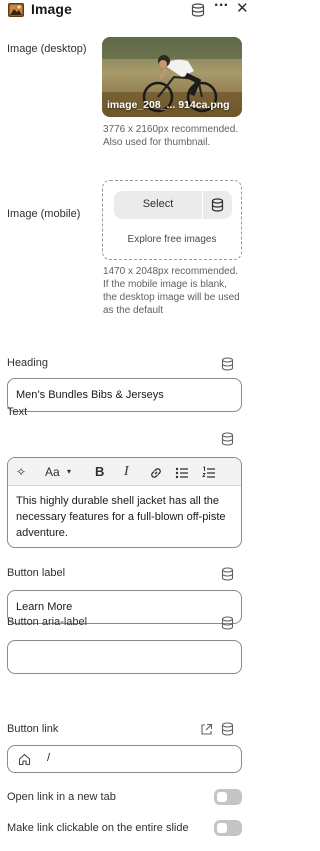 The height and width of the screenshot is (851, 320). What do you see at coordinates (124, 11) in the screenshot?
I see `panel-header: Image ··· ✕` at bounding box center [124, 11].